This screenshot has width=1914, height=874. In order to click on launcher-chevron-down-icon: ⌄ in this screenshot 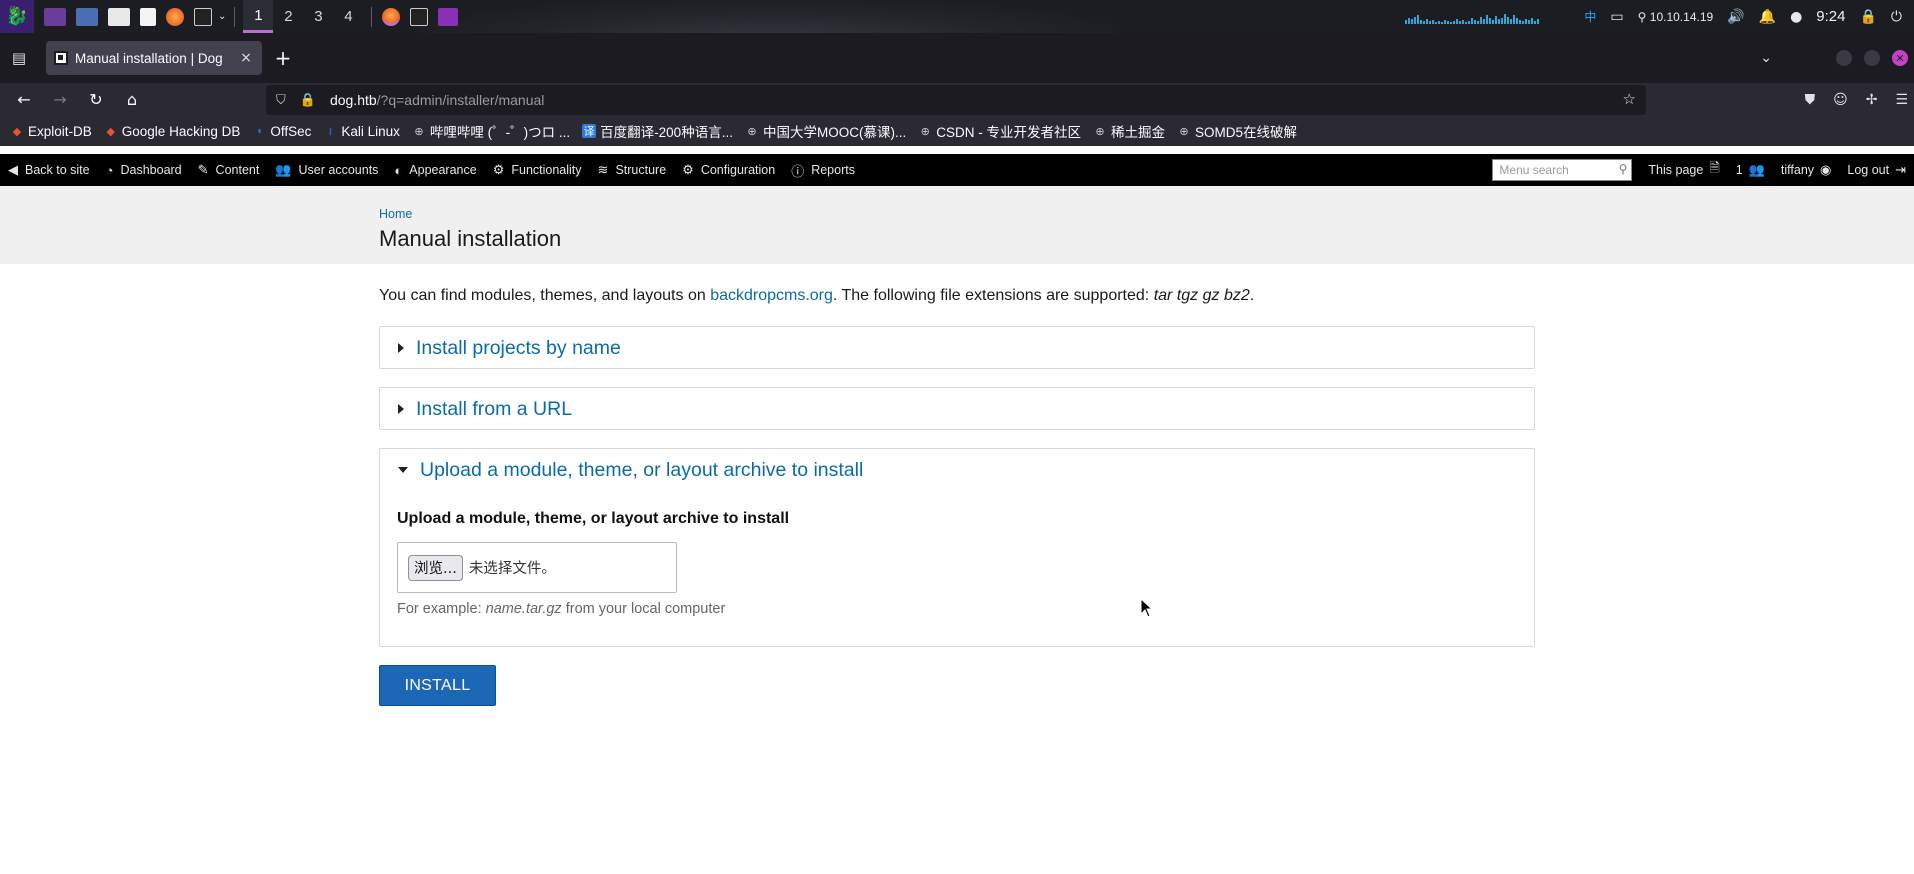, I will do `click(222, 16)`.